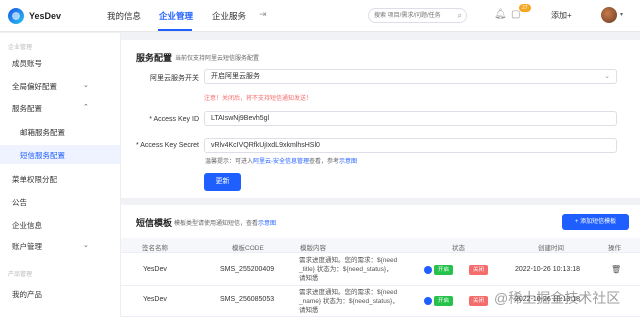 This screenshot has height=317, width=640. Describe the element at coordinates (525, 8) in the screenshot. I see `notification-badge: 27` at that location.